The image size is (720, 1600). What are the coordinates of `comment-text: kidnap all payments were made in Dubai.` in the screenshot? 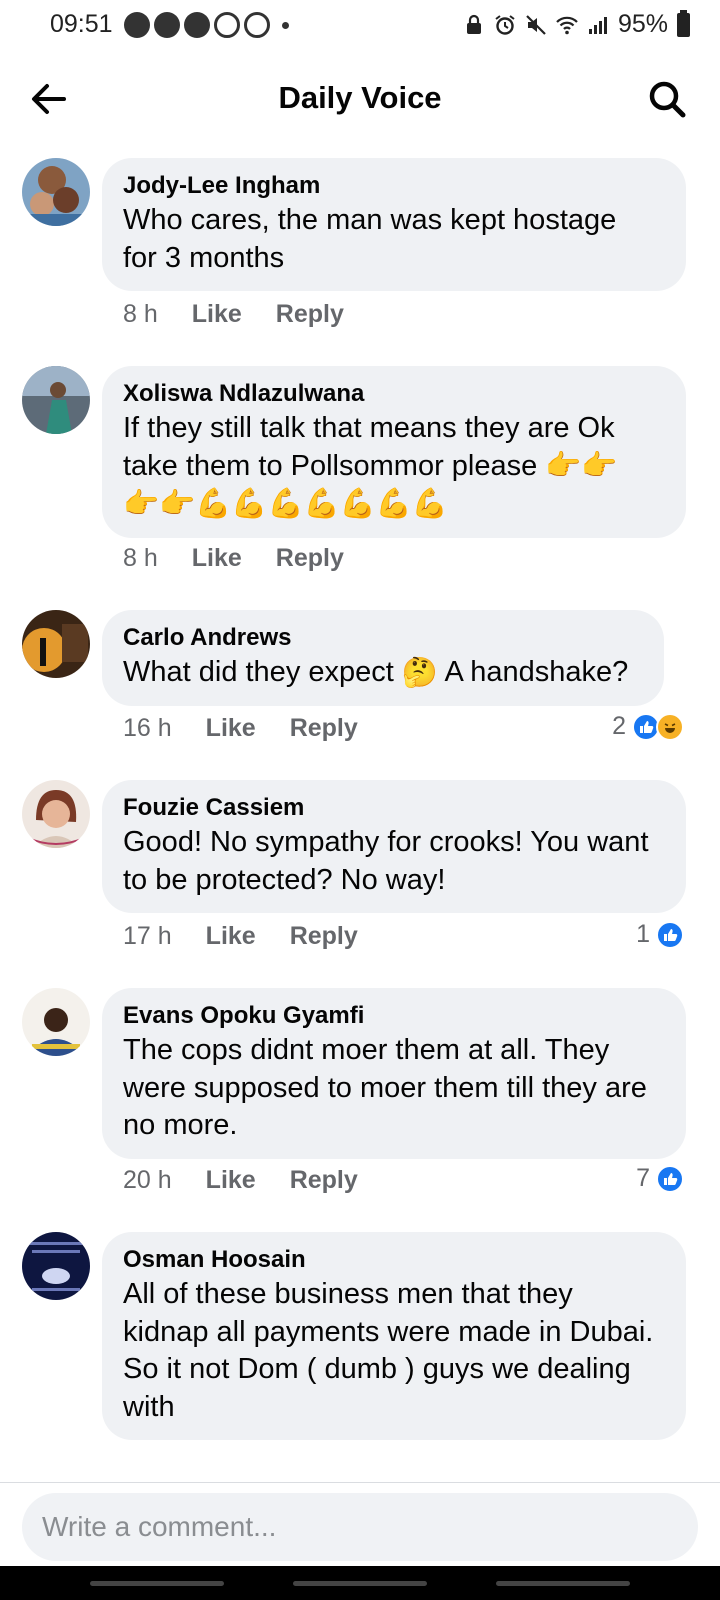 It's located at (388, 1331).